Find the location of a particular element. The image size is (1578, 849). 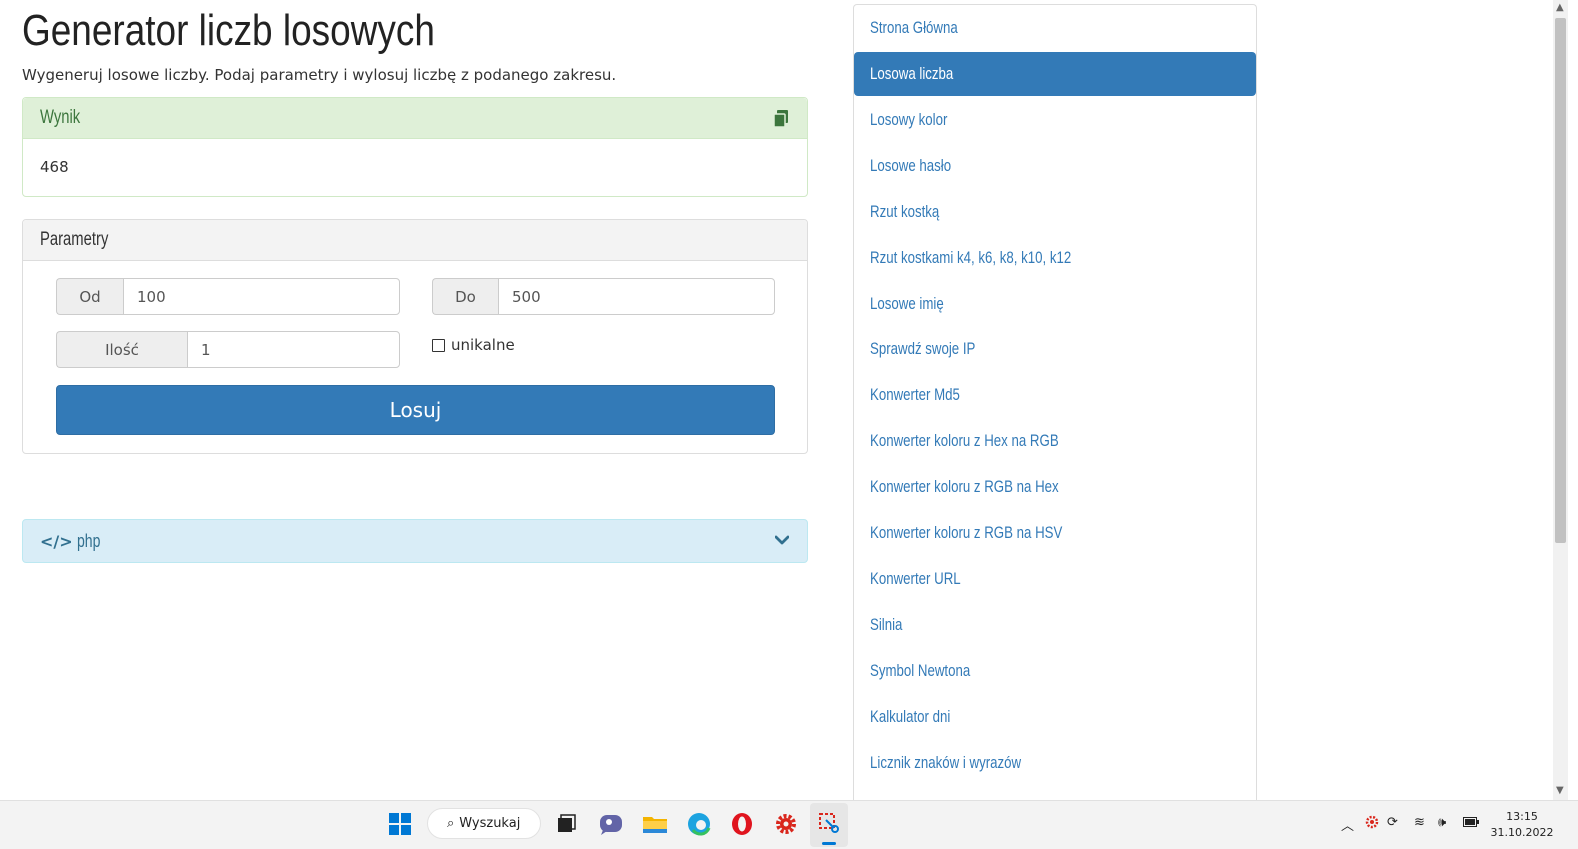

result-value: 468 is located at coordinates (54, 167).